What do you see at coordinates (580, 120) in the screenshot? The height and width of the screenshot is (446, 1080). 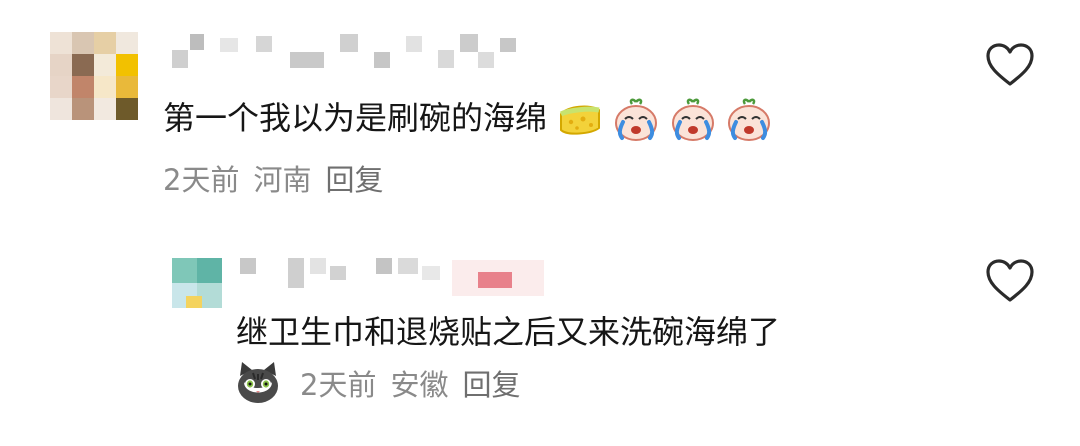 I see `sponge-emoji` at bounding box center [580, 120].